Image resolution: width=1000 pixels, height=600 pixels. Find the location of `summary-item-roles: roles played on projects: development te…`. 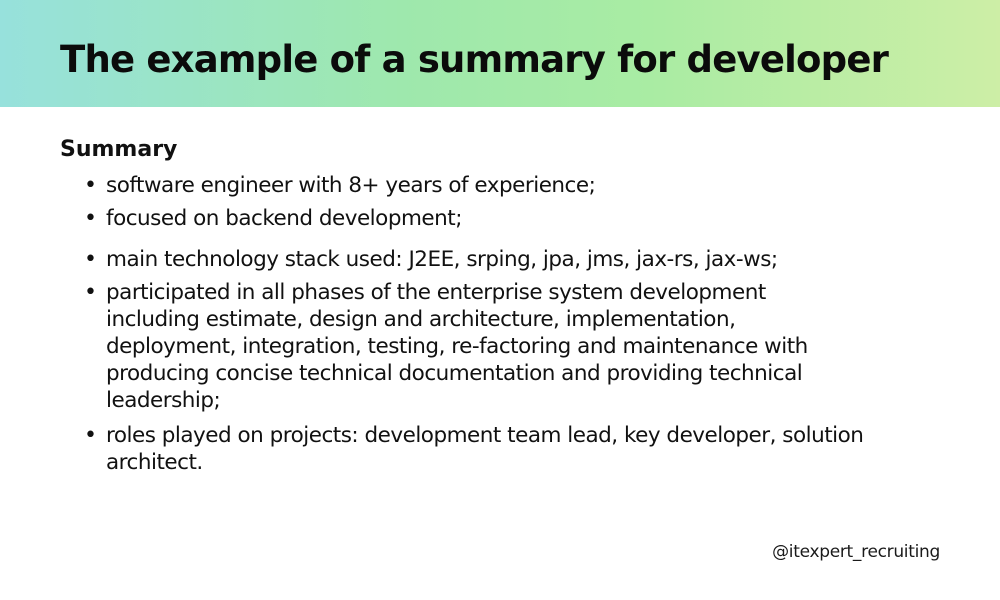

summary-item-roles: roles played on projects: development te… is located at coordinates (474, 449).